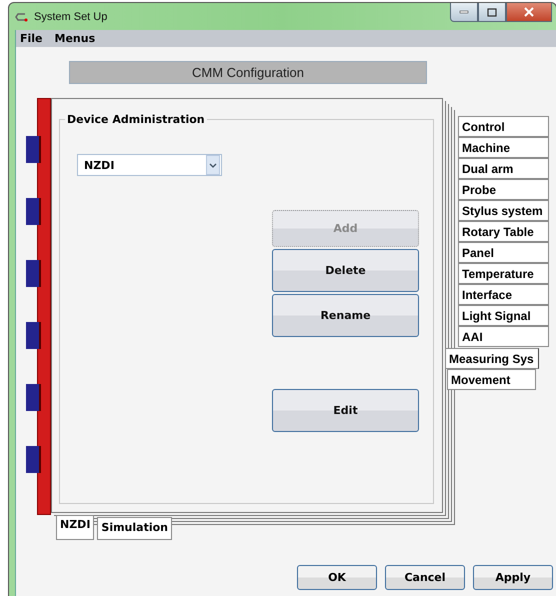  What do you see at coordinates (491, 379) in the screenshot?
I see `page-tab: Movement` at bounding box center [491, 379].